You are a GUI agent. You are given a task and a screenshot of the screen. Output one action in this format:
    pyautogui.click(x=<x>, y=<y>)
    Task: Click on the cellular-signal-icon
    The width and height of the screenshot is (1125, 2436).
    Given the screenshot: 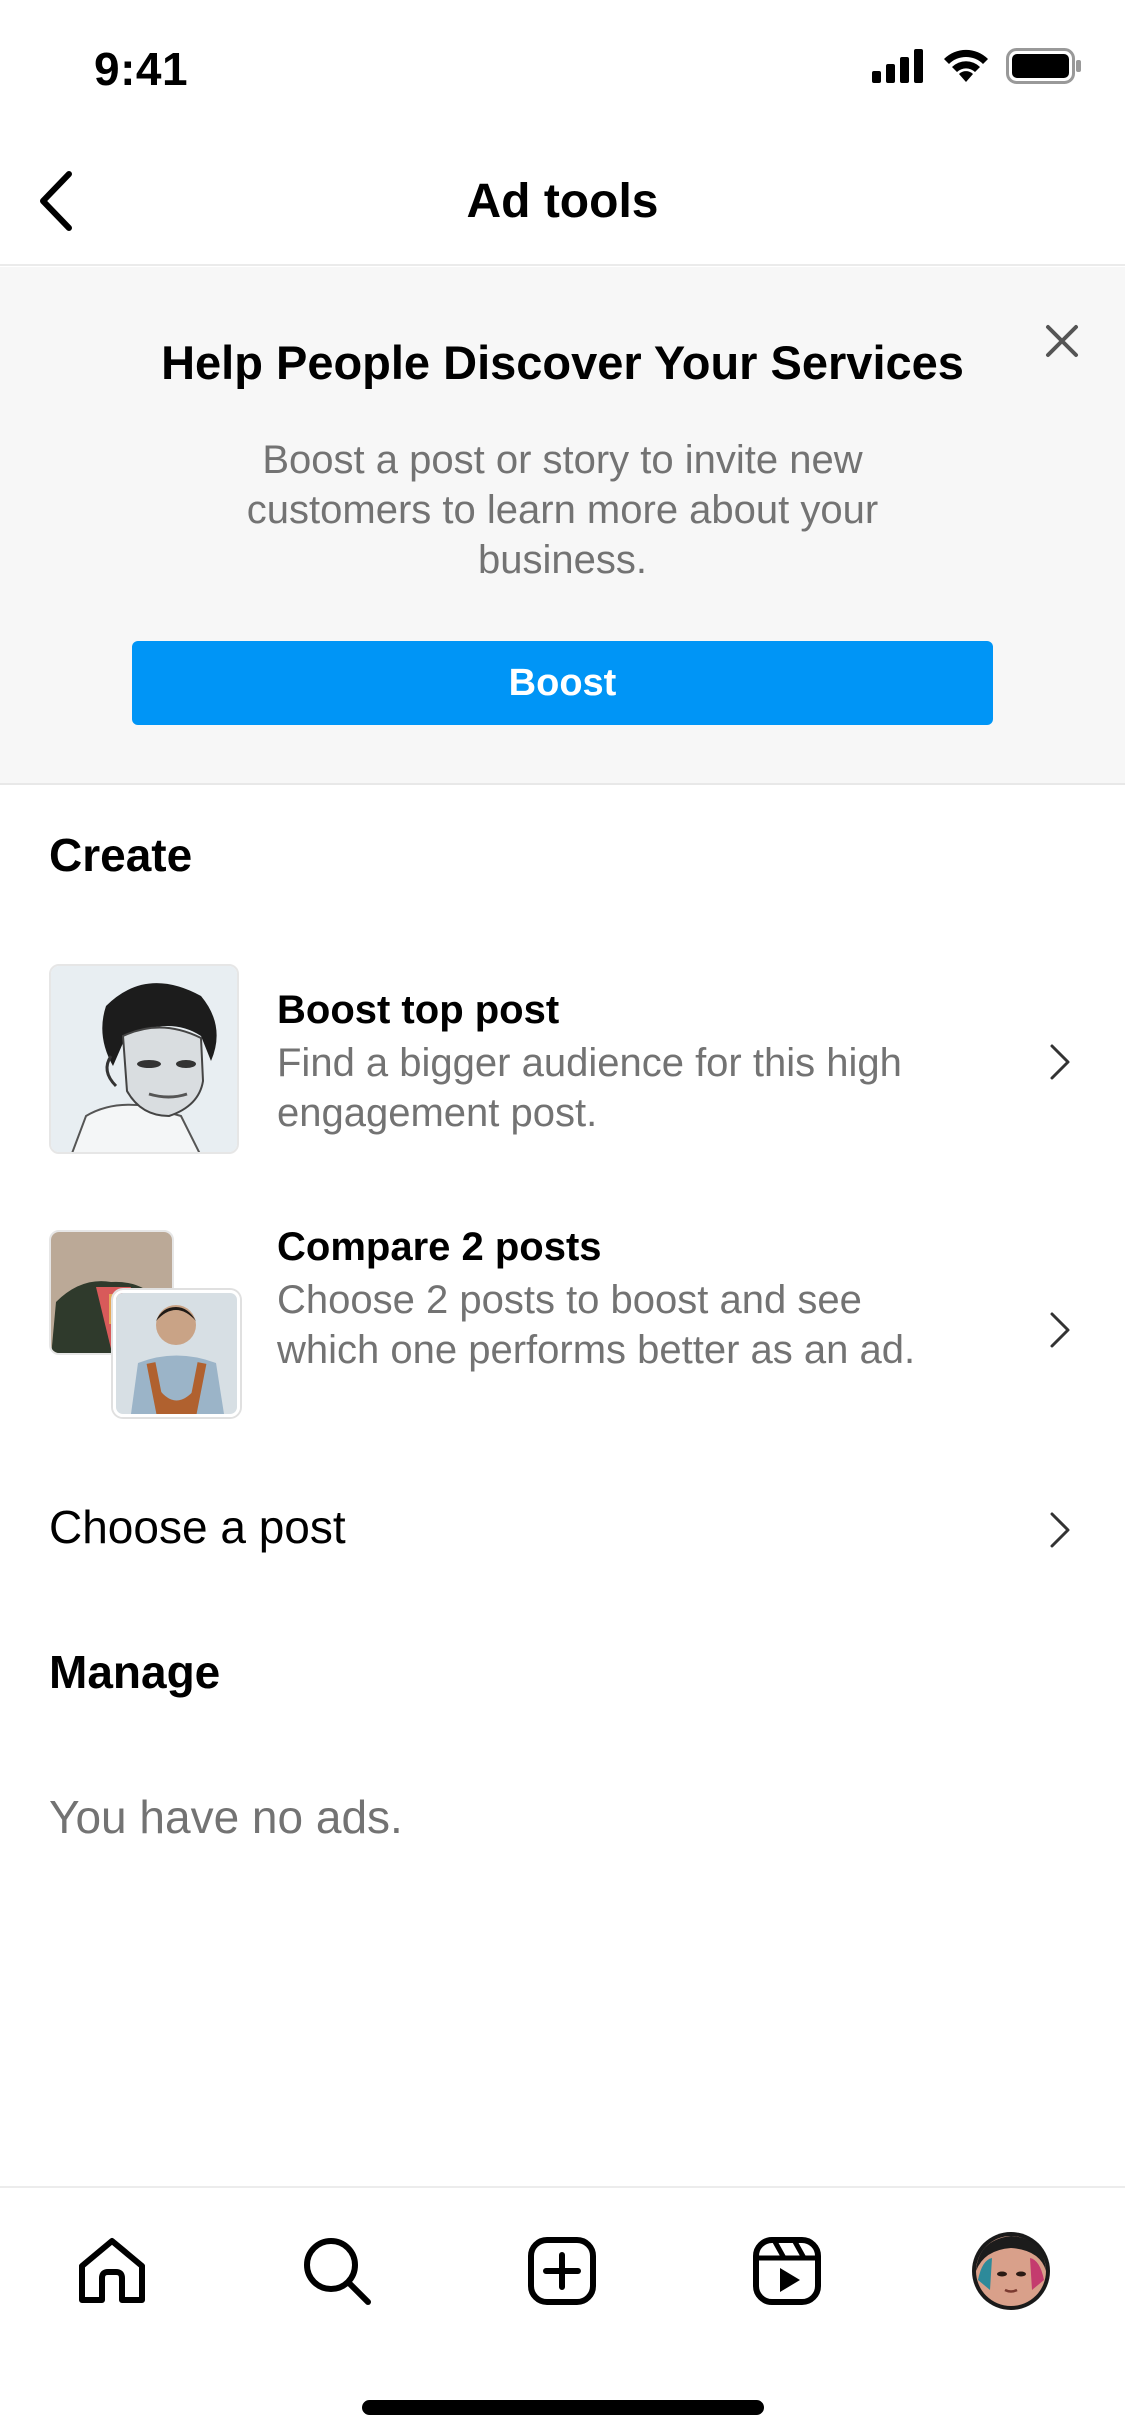 What is the action you would take?
    pyautogui.click(x=899, y=68)
    